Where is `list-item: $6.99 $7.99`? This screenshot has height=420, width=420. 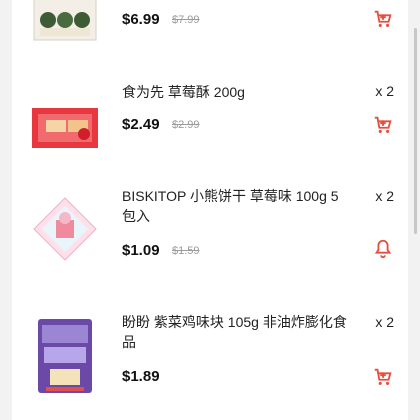 list-item: $6.99 $7.99 is located at coordinates (210, 25).